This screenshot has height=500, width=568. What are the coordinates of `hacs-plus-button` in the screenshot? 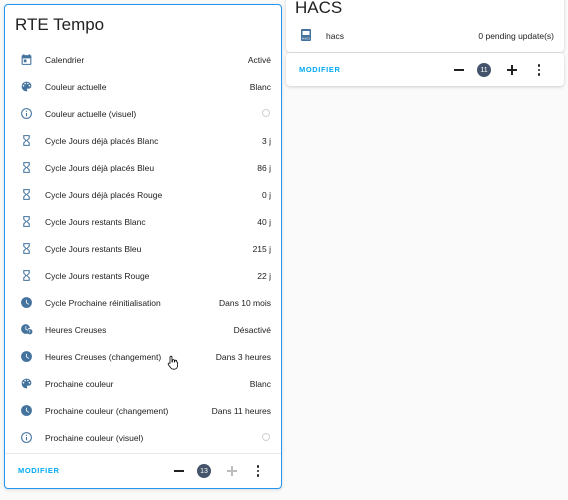 It's located at (512, 70).